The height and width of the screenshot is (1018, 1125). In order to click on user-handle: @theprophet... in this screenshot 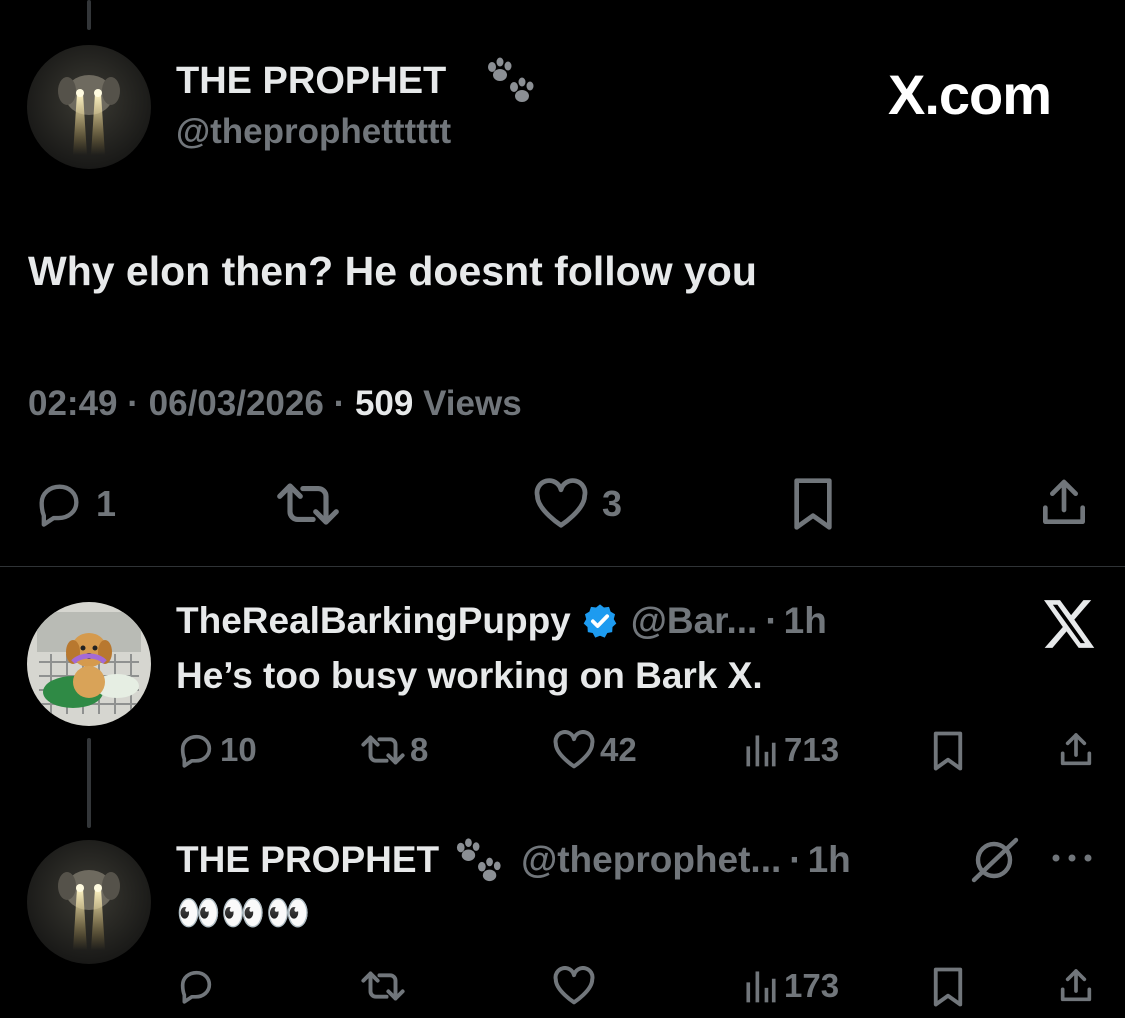, I will do `click(651, 860)`.